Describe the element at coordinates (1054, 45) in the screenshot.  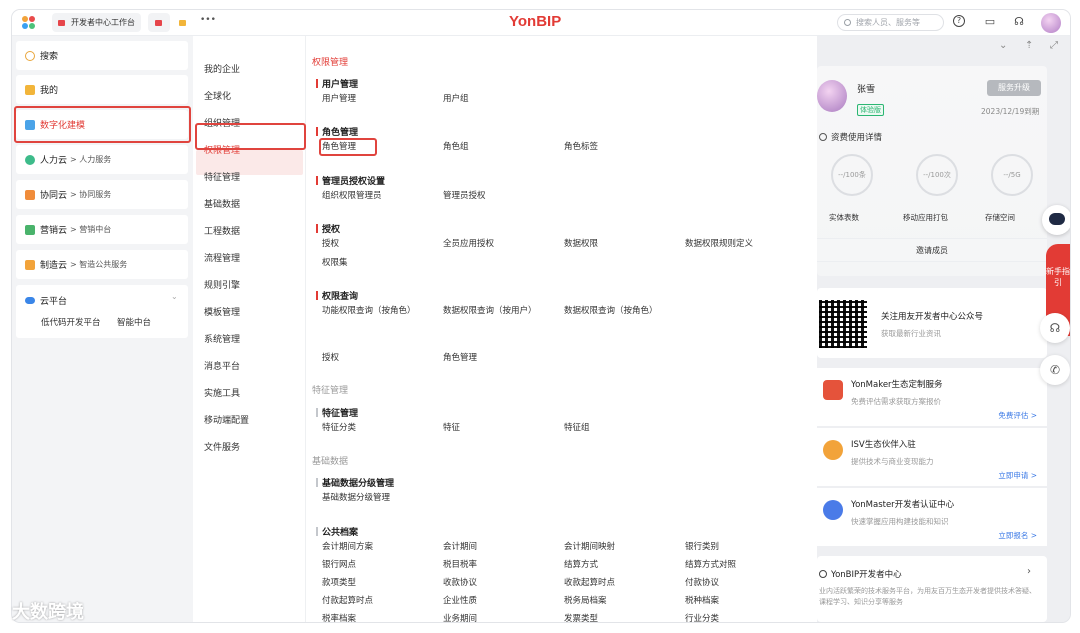
I see `expand-icon: ⤢` at that location.